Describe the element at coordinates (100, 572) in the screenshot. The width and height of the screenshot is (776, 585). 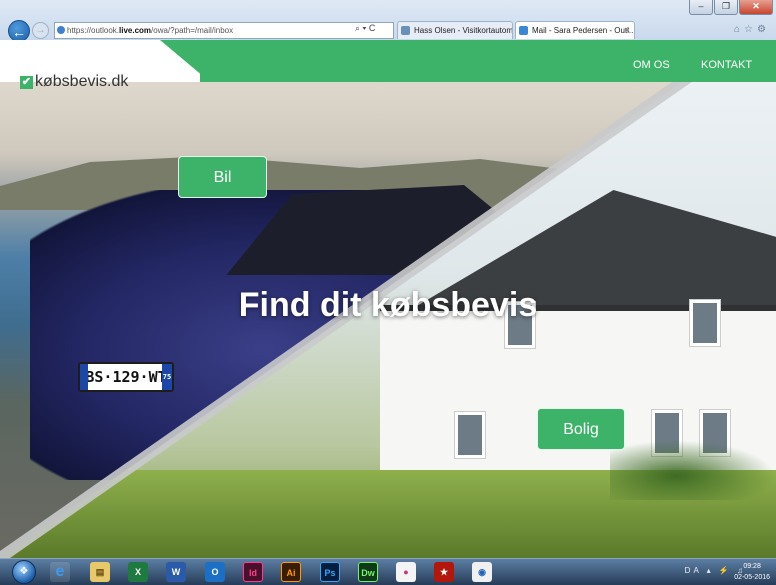
I see `explorer-icon: ▤` at that location.